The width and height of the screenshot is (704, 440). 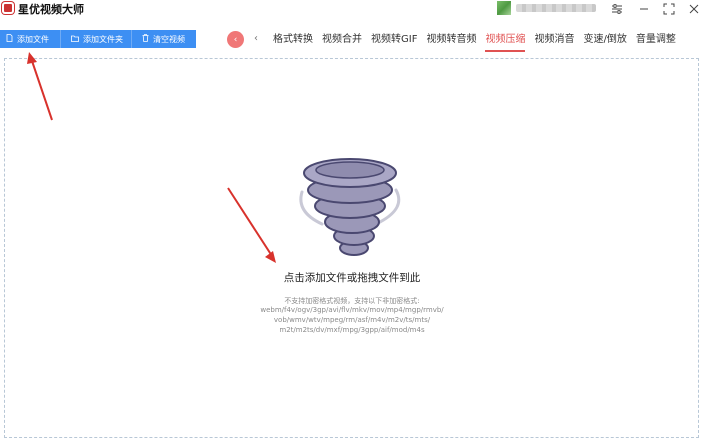 What do you see at coordinates (352, 320) in the screenshot?
I see `format-note-line: vob/wmv/wtv/mpeg/rm/asf/m4v/m2v/ts/mts/` at bounding box center [352, 320].